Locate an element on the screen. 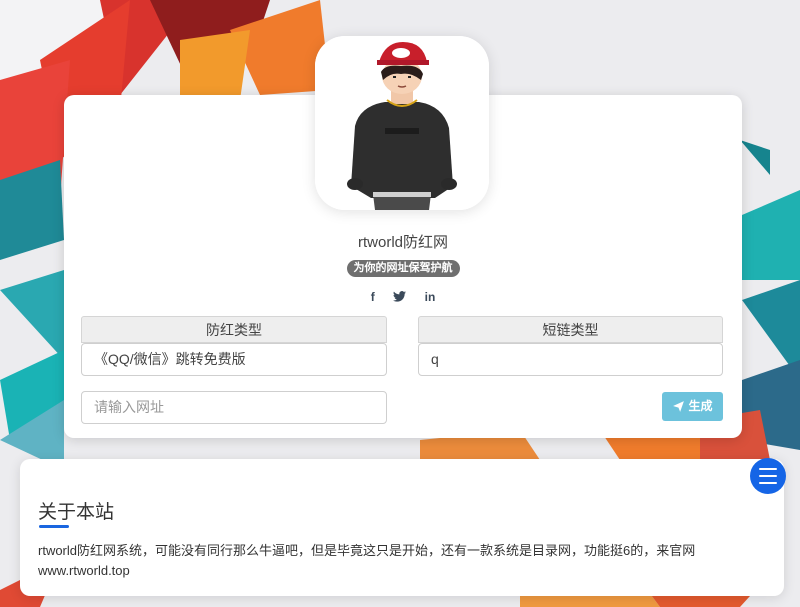  anti-type-header: 防红类型 is located at coordinates (234, 329).